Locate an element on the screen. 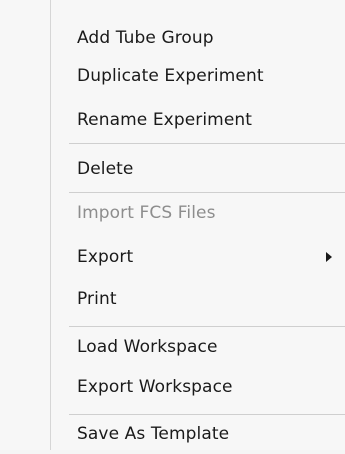 The height and width of the screenshot is (454, 345). menu-item-load-workspace: Load Workspace is located at coordinates (198, 347).